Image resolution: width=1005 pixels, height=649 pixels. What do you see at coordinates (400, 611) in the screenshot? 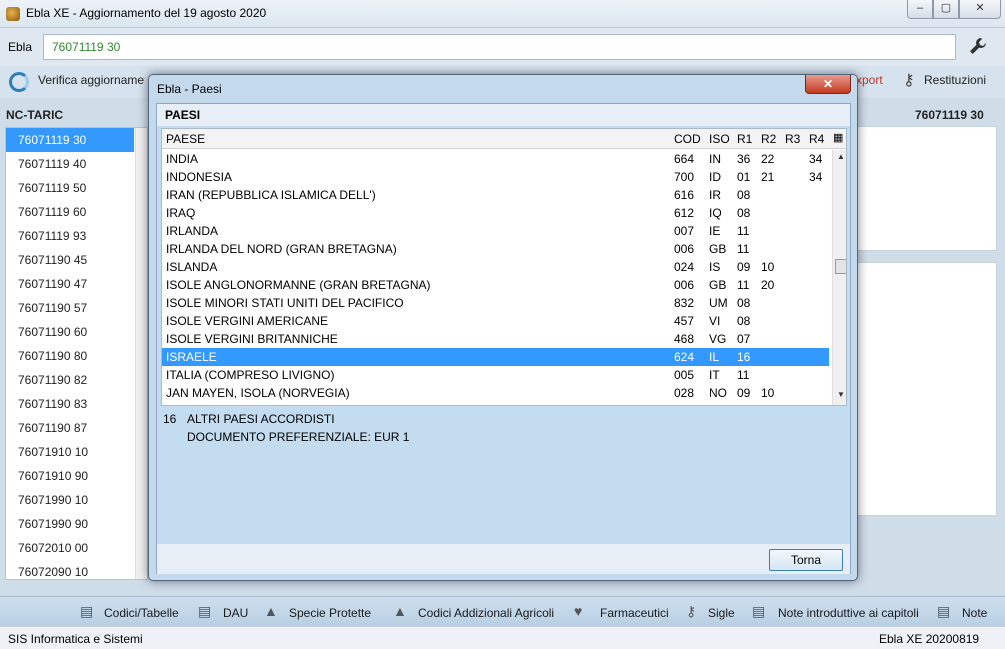
I see `tree-icon: ▲` at bounding box center [400, 611].